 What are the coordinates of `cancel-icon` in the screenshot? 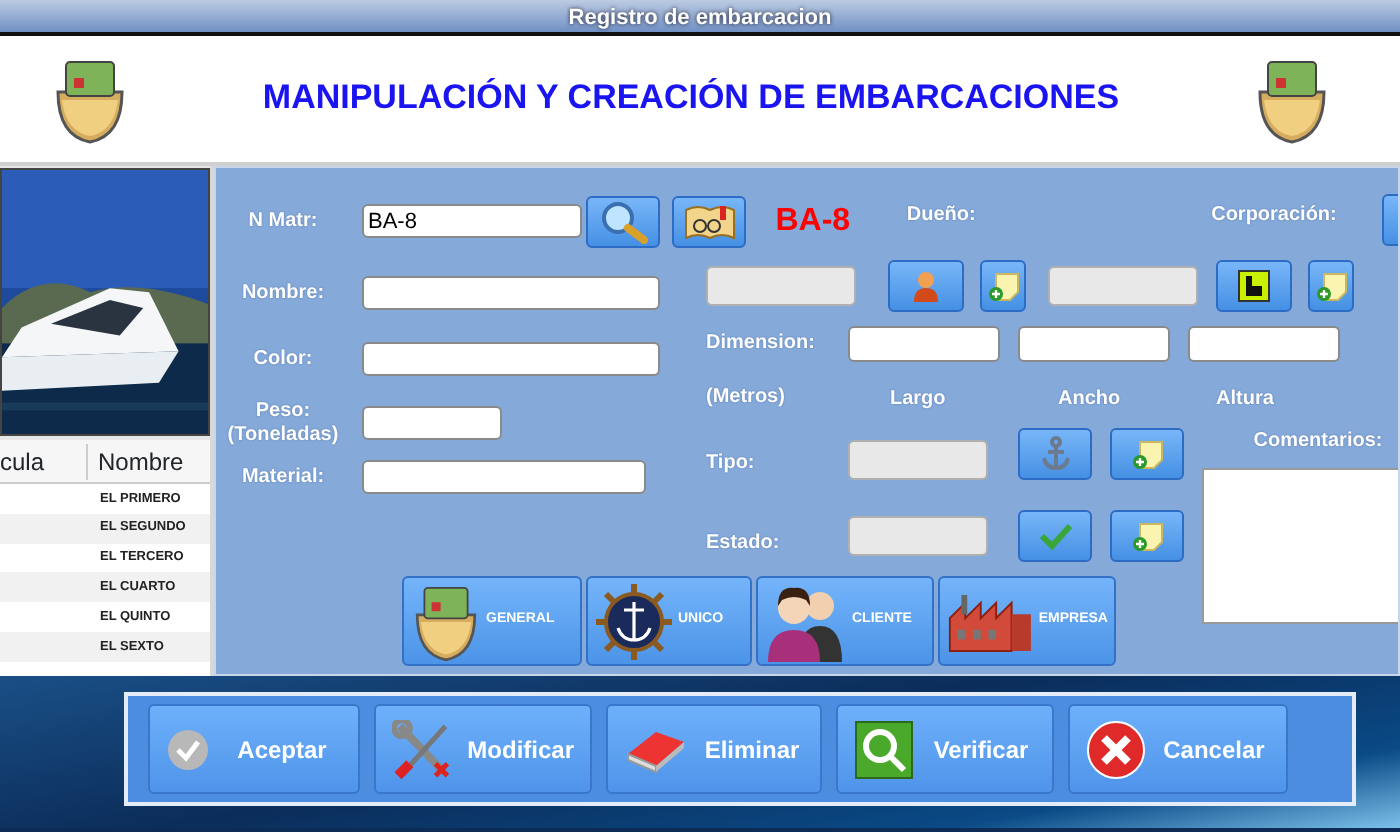 It's located at (1116, 749).